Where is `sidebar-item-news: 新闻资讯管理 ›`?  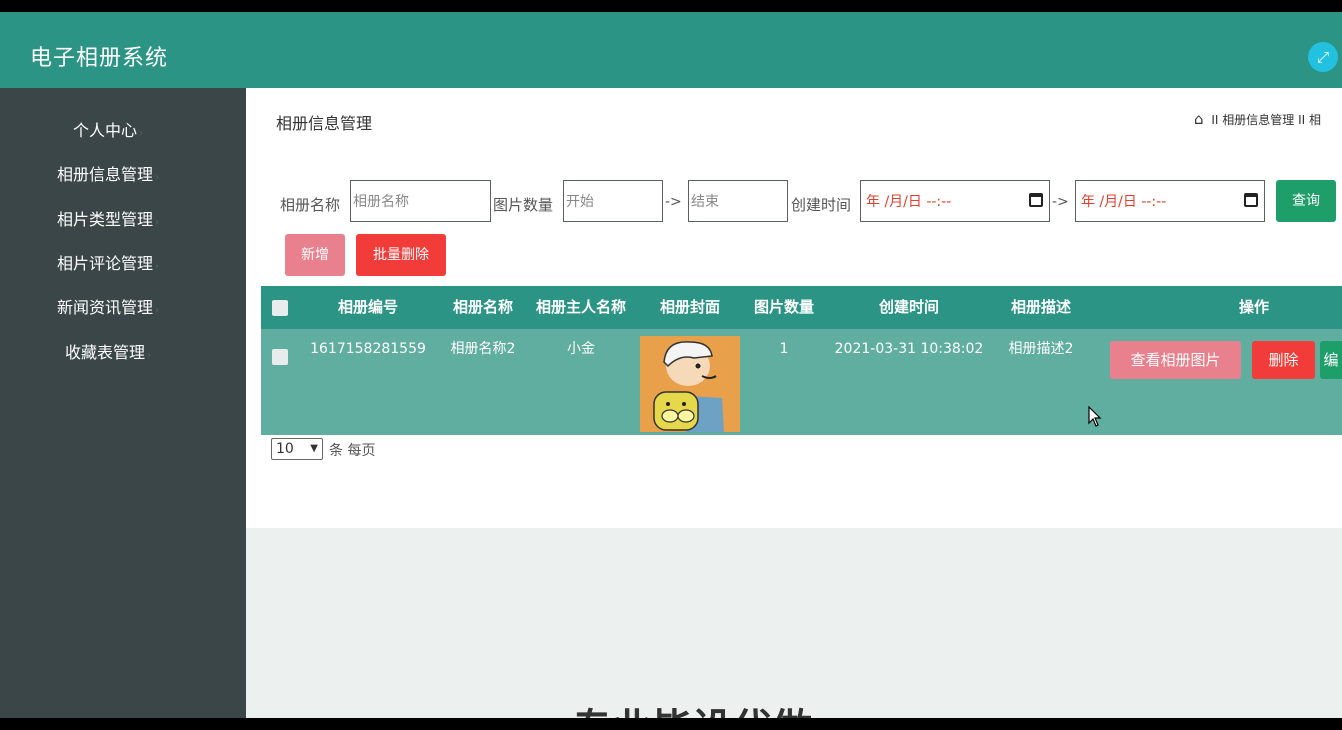
sidebar-item-news: 新闻资讯管理 › is located at coordinates (108, 308).